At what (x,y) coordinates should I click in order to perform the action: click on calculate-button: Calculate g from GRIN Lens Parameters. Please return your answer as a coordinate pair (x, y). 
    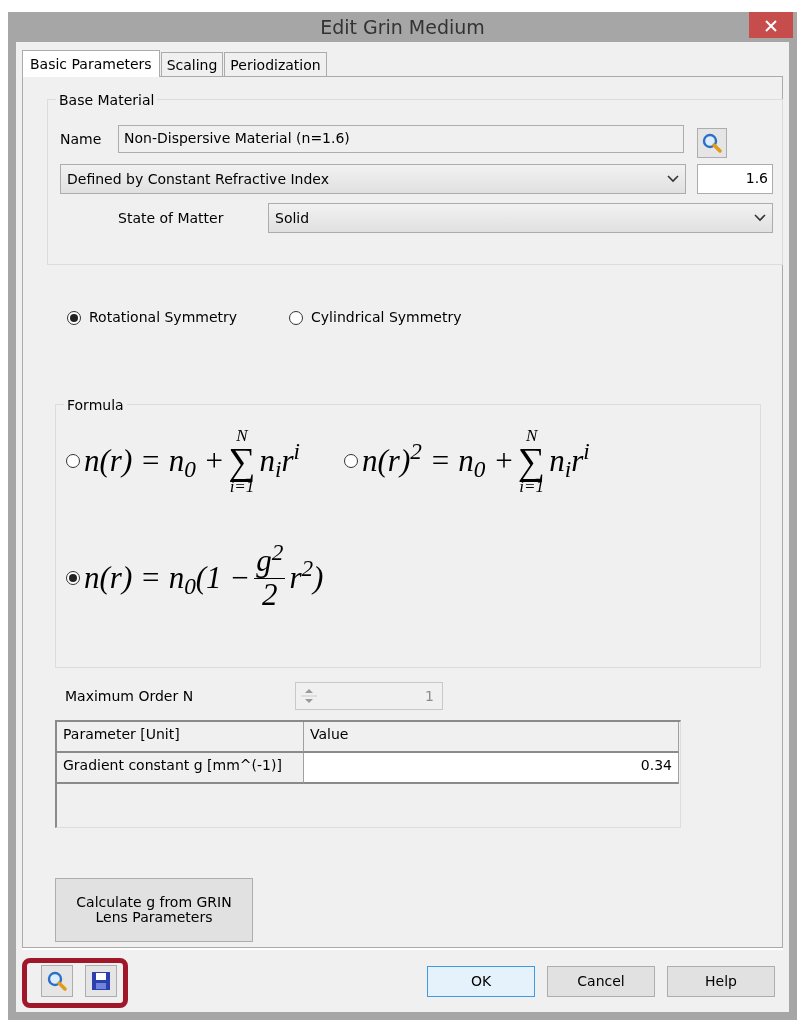
    Looking at the image, I should click on (154, 910).